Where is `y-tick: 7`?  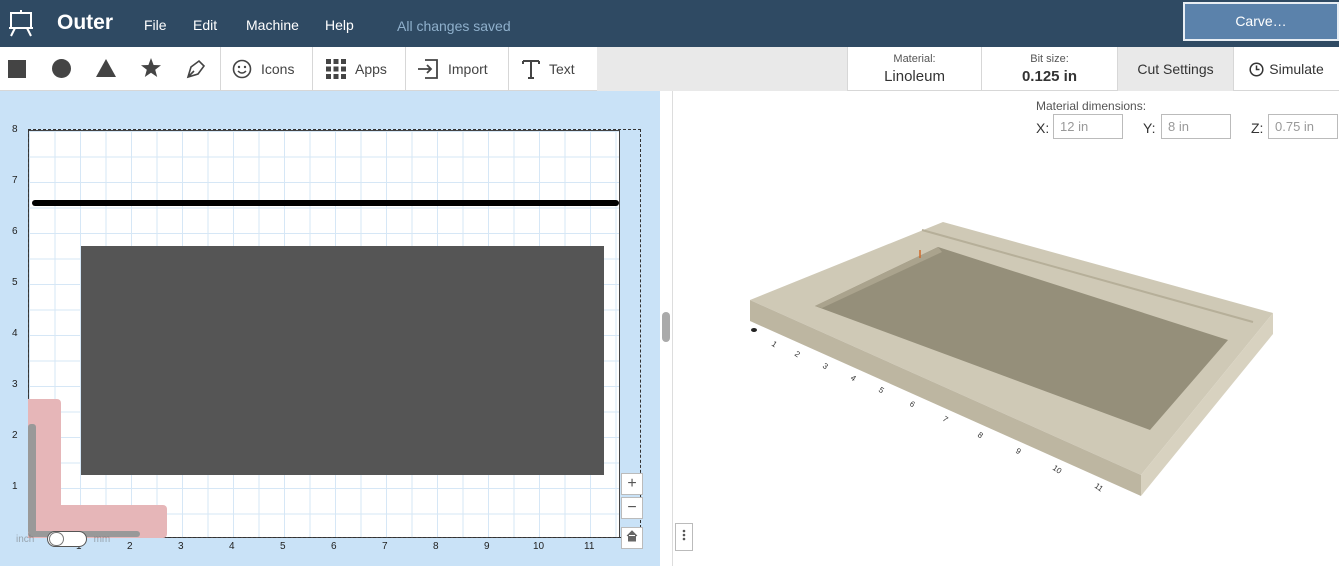
y-tick: 7 is located at coordinates (15, 180).